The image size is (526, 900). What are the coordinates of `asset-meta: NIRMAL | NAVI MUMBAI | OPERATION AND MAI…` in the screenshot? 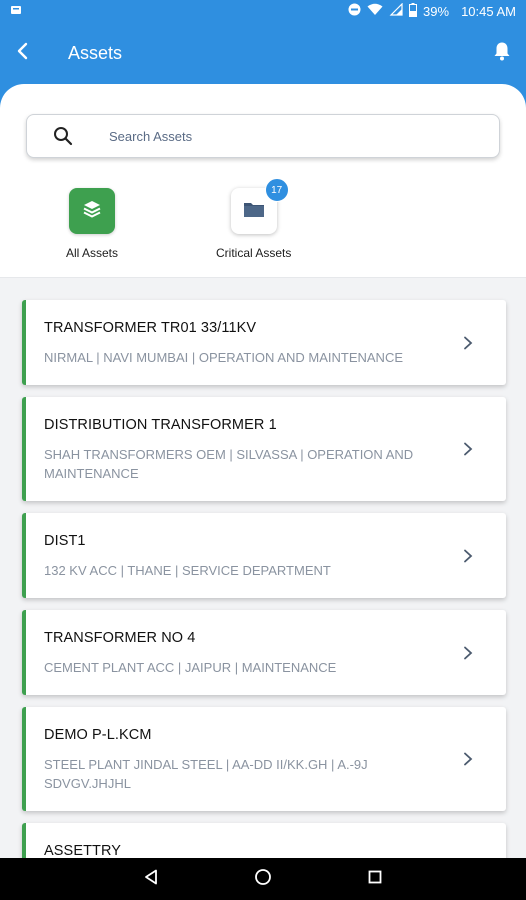 It's located at (223, 357).